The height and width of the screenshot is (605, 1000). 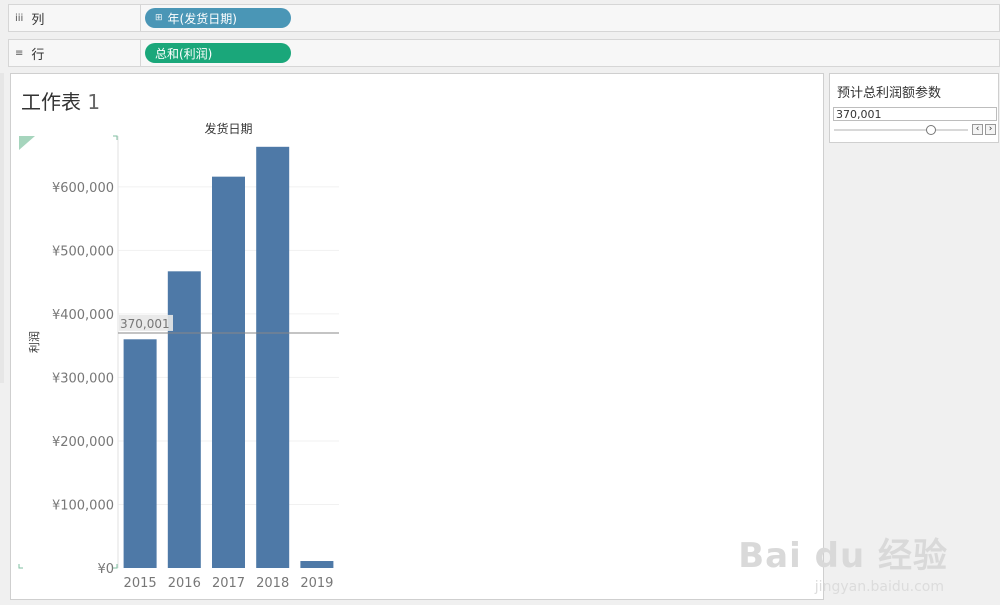 I want to click on y-tick-label: ¥0, so click(x=105, y=569).